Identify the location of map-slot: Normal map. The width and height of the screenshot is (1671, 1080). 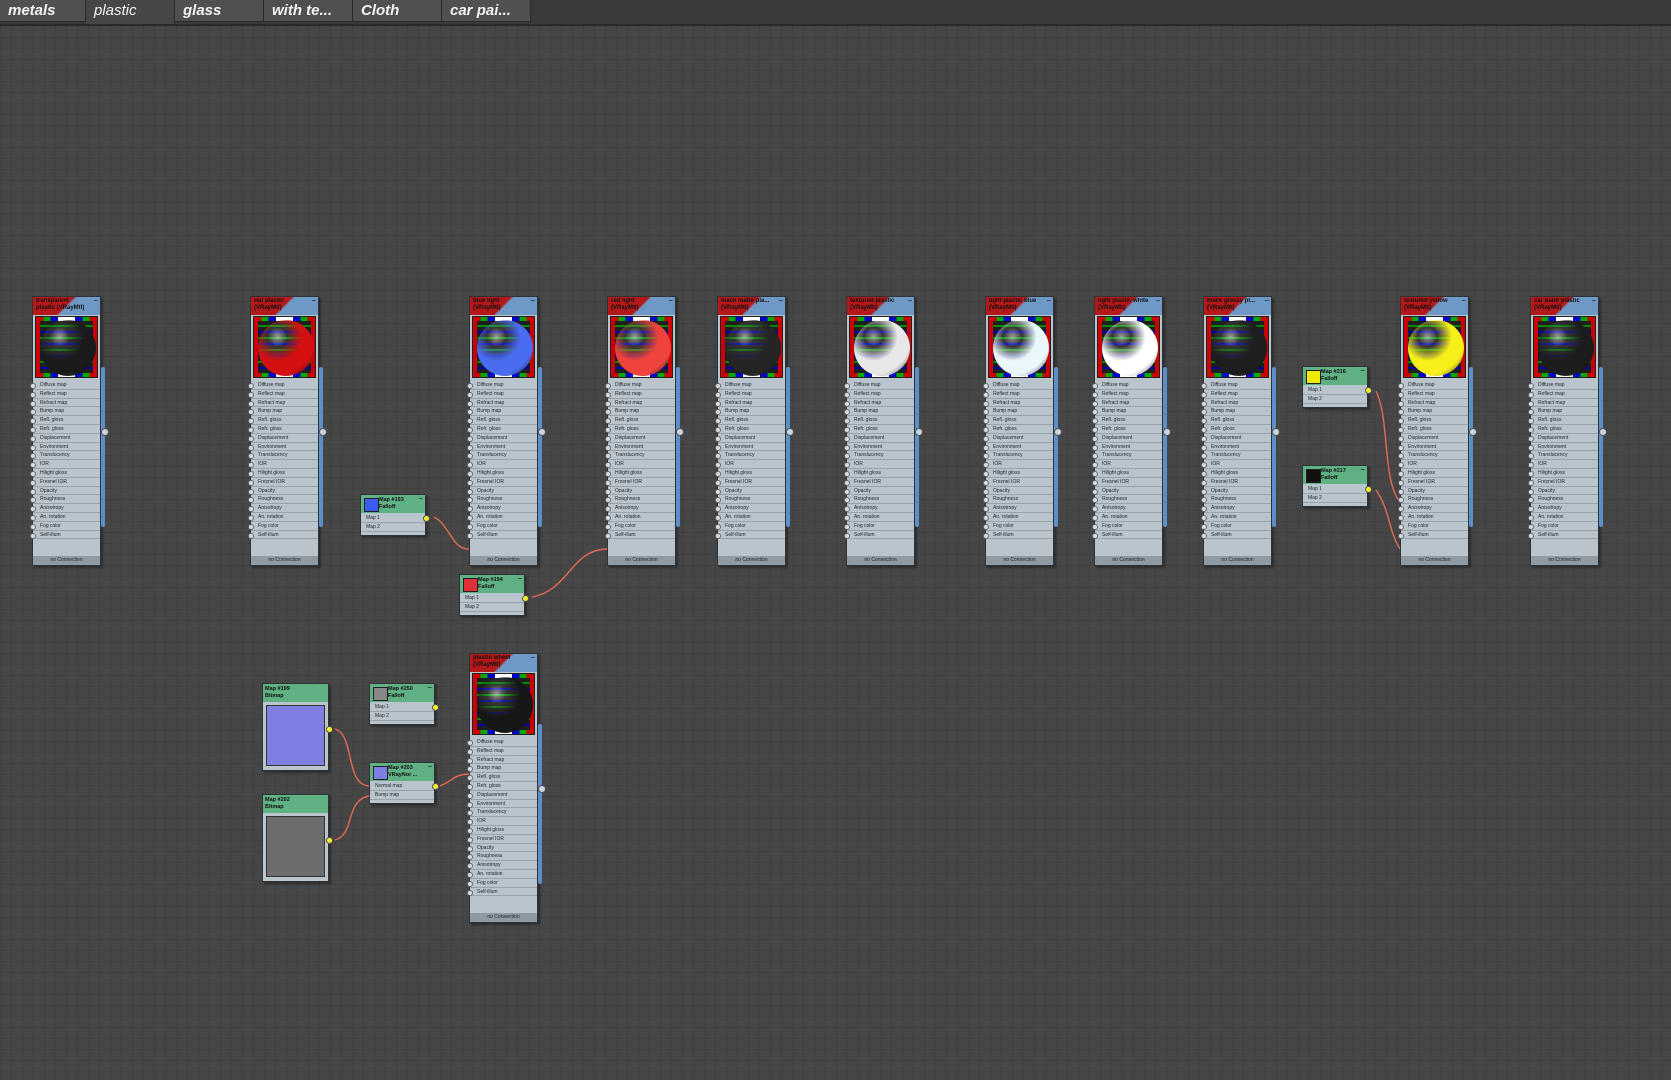
(402, 786).